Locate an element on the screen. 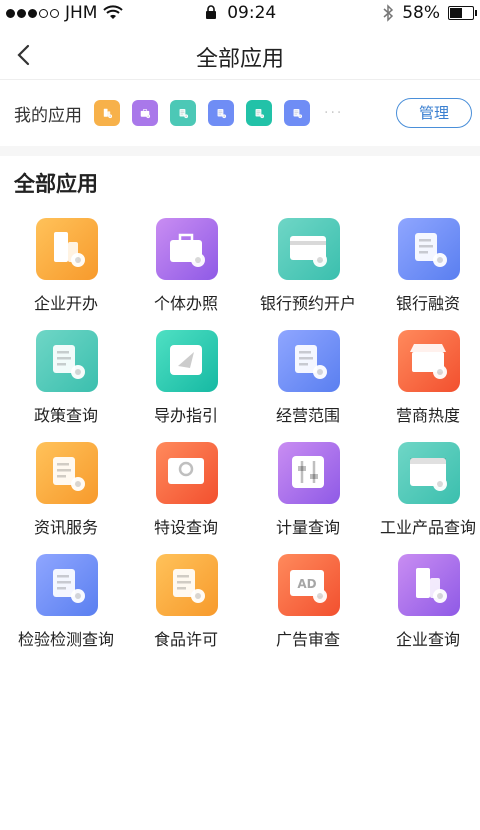 Image resolution: width=480 pixels, height=830 pixels. store-icon is located at coordinates (429, 361).